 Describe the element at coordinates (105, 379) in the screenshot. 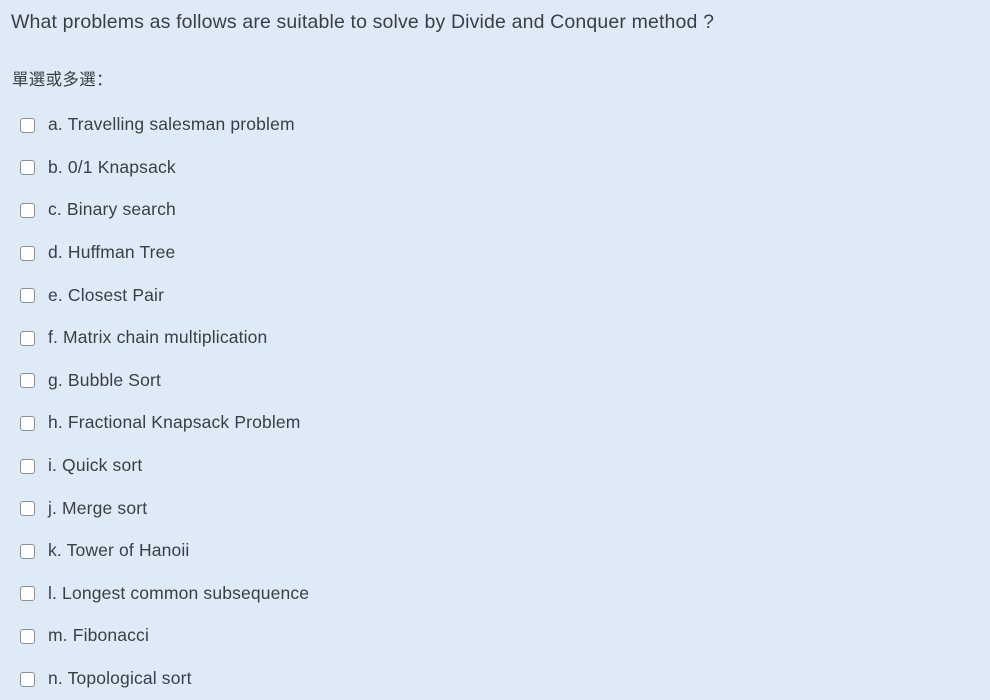

I see `answer-option-label: g. Bubble Sort` at that location.